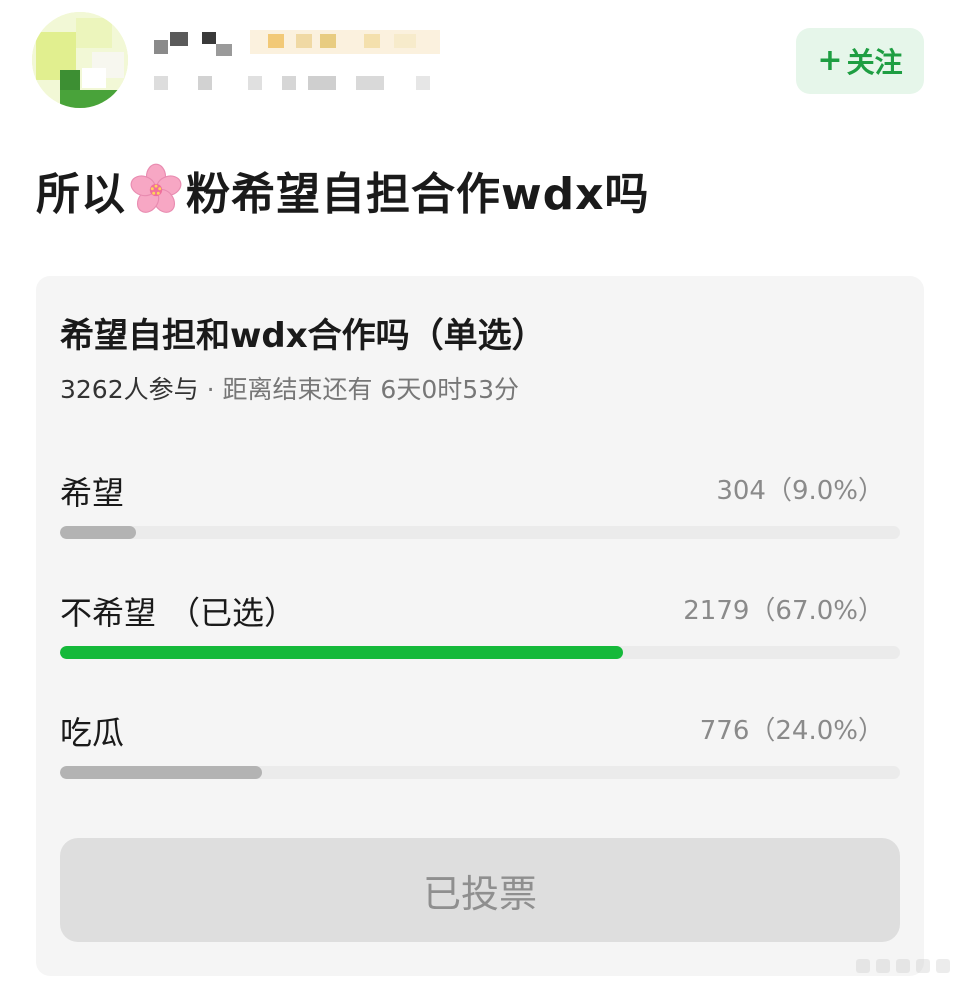 This screenshot has width=960, height=987. Describe the element at coordinates (300, 84) in the screenshot. I see `post-meta-blurred` at that location.